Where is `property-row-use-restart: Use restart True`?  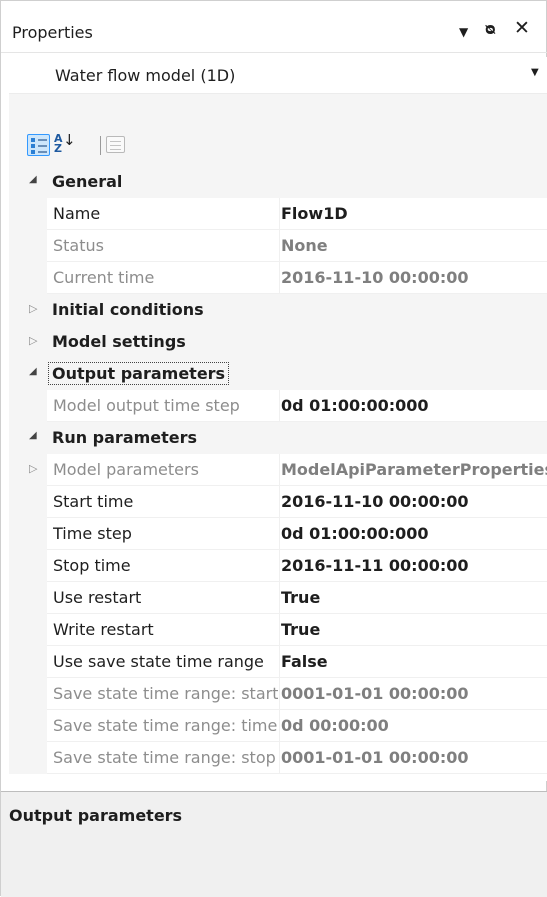
property-row-use-restart: Use restart True is located at coordinates (278, 598).